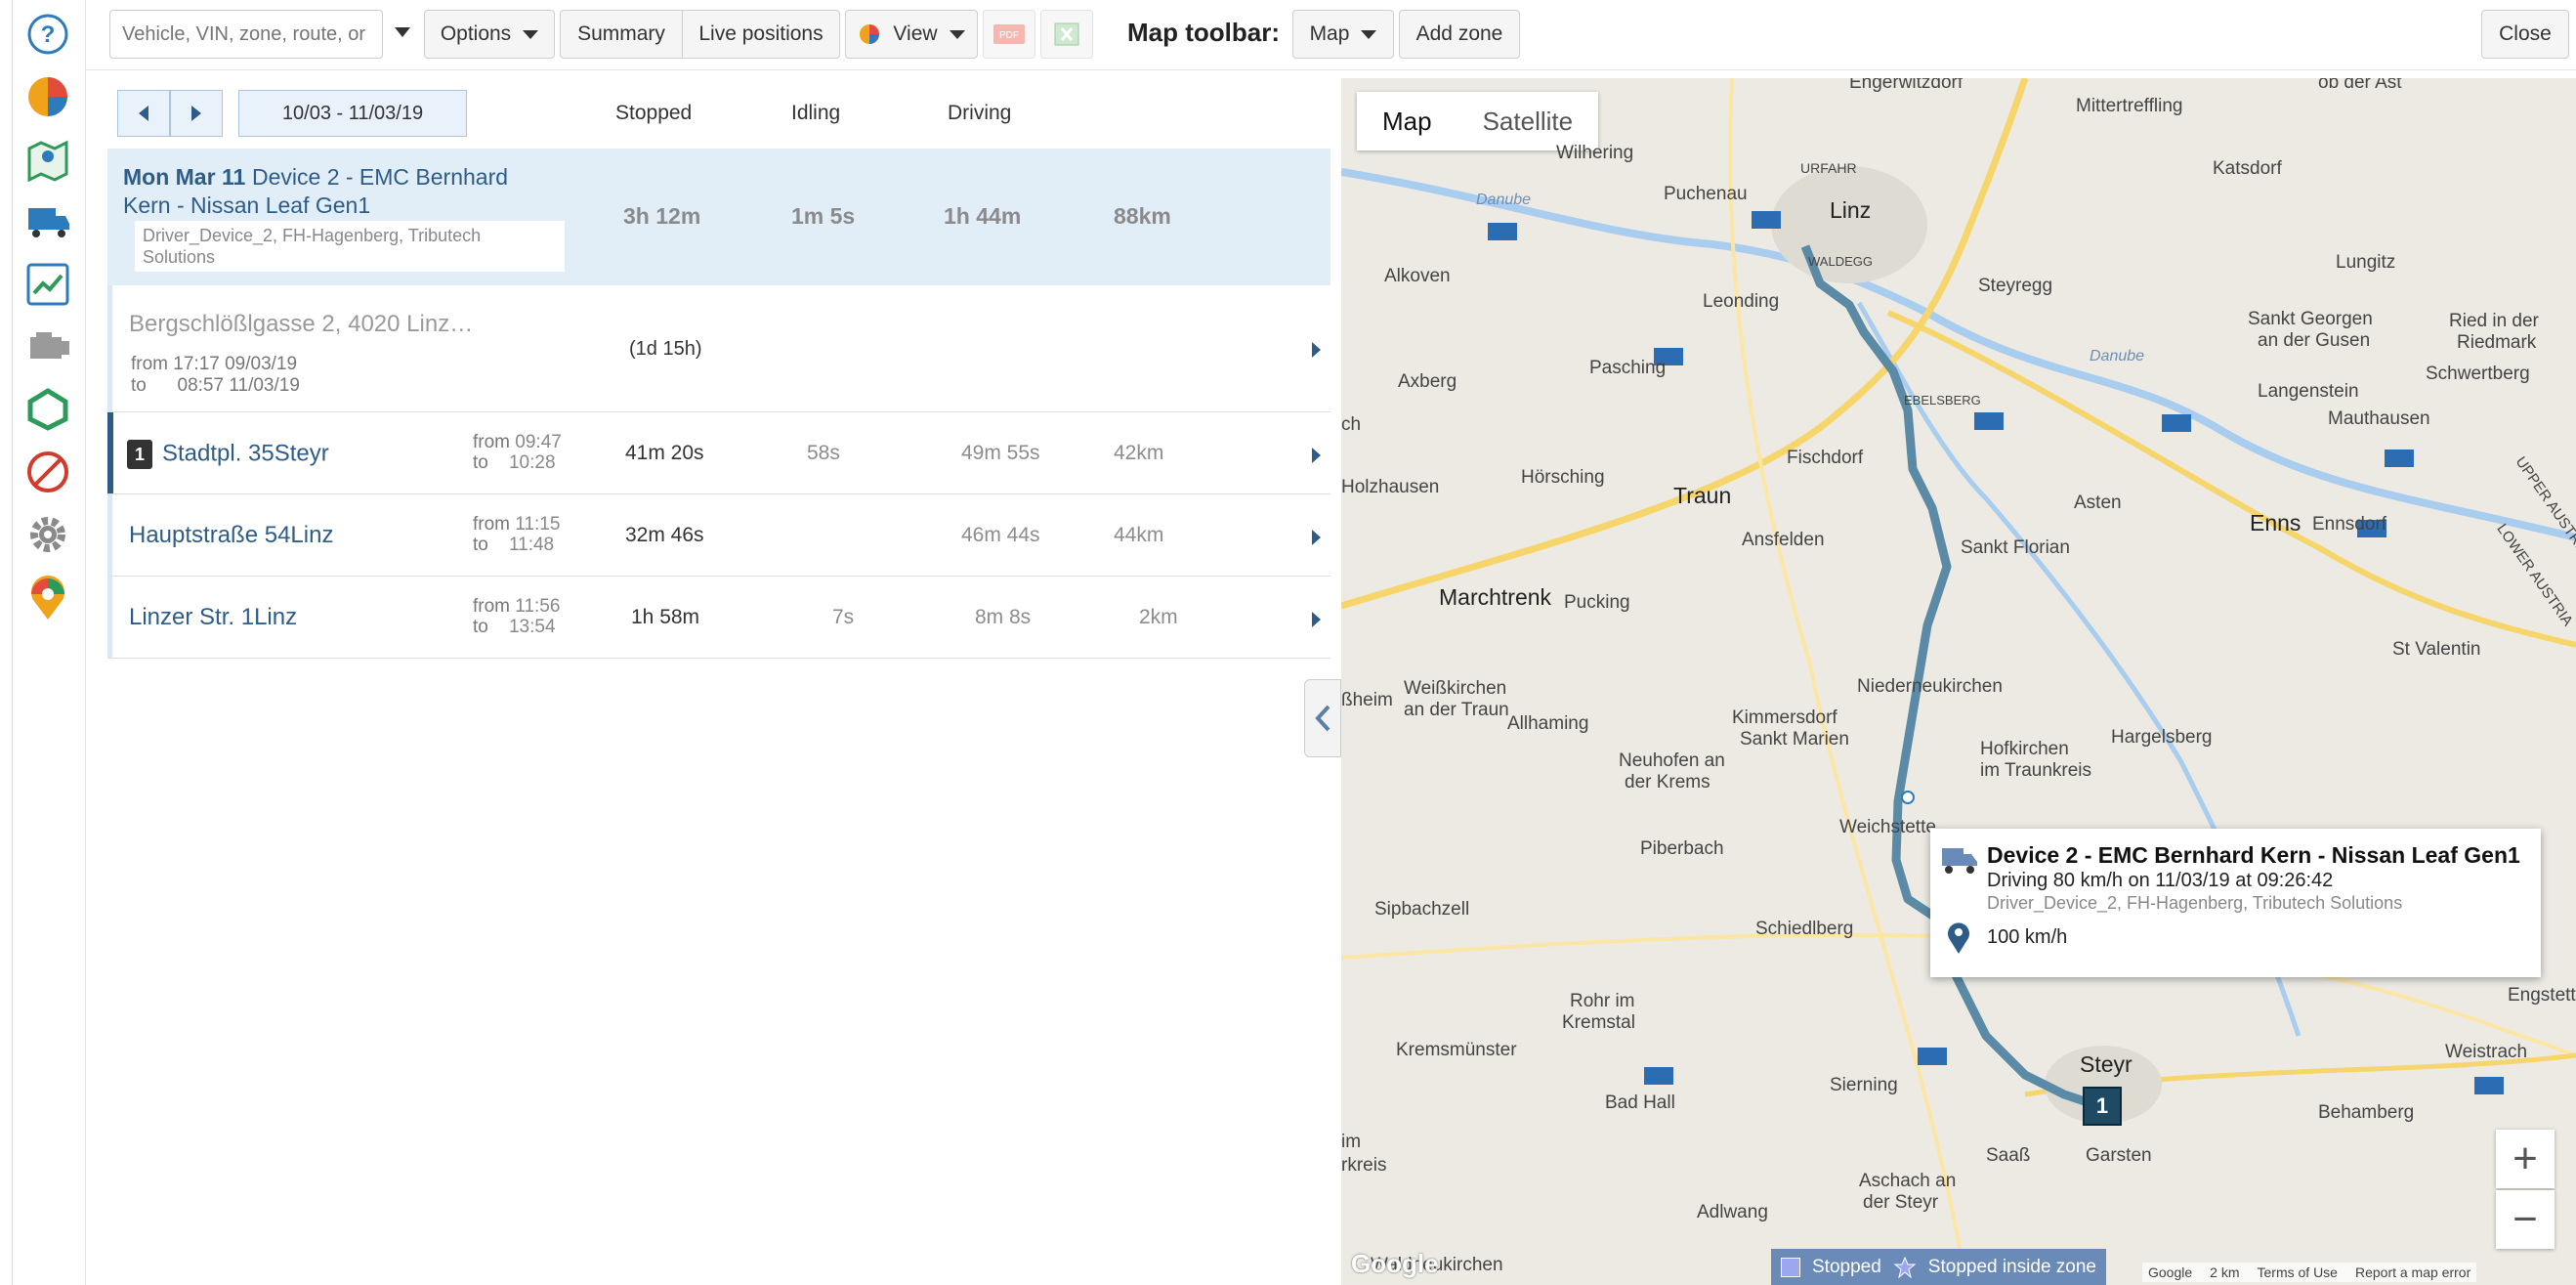 Image resolution: width=2576 pixels, height=1285 pixels. I want to click on place-label: Allhaming, so click(1548, 723).